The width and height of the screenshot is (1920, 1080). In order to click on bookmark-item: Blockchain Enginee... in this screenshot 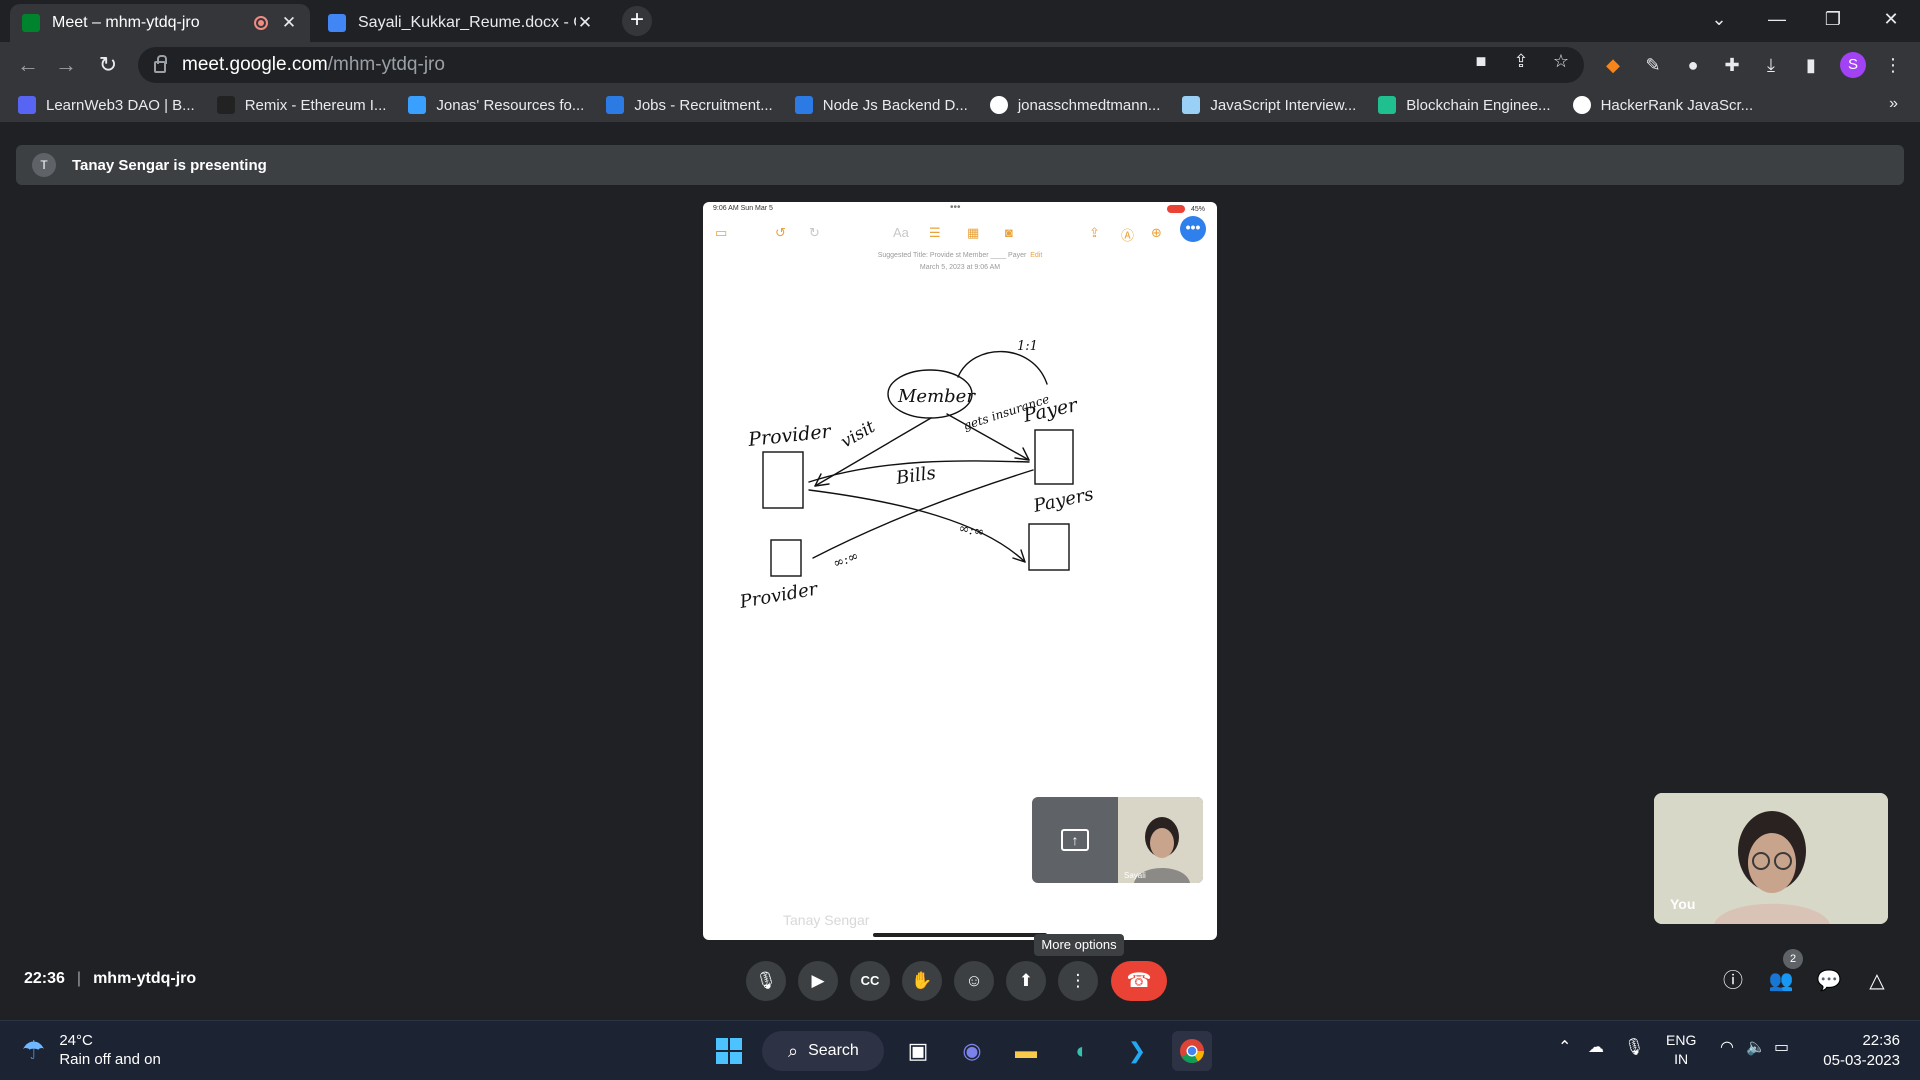, I will do `click(1464, 105)`.